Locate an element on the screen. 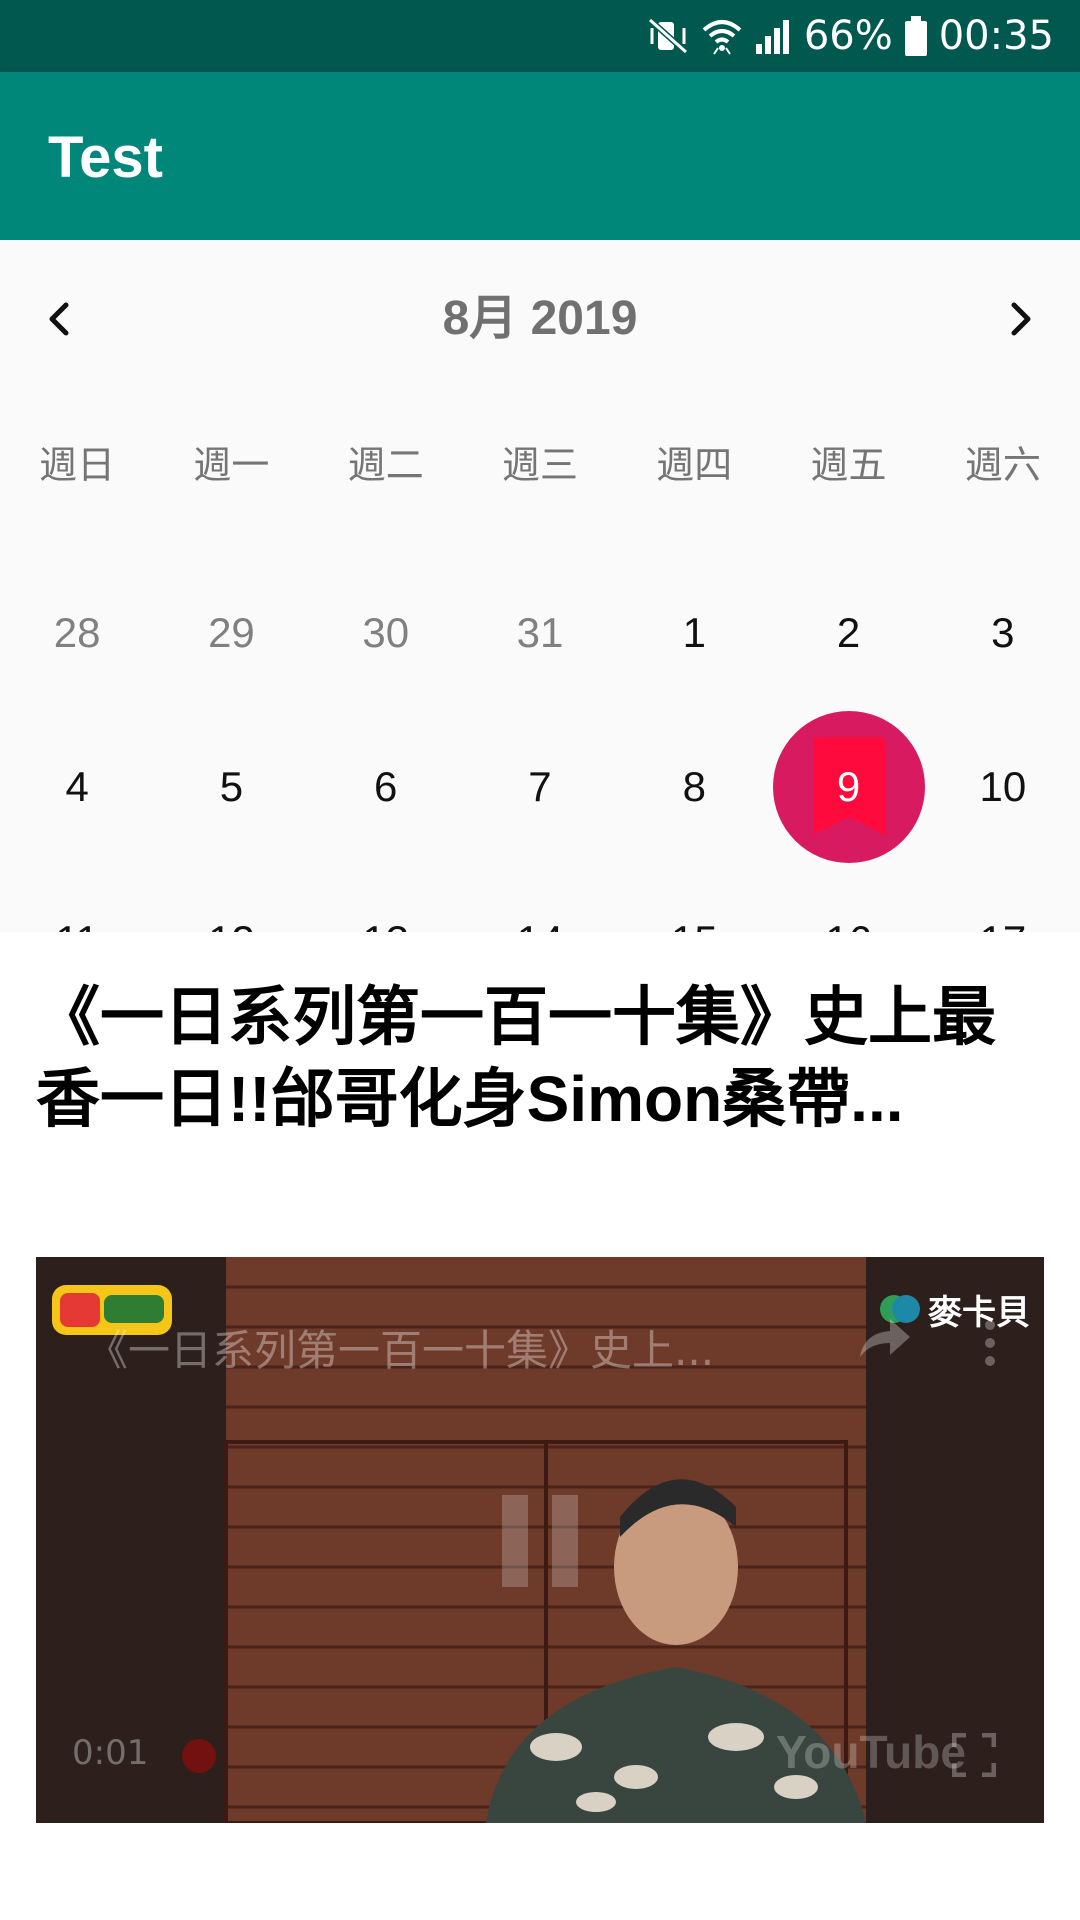 Image resolution: width=1080 pixels, height=1920 pixels. day-number: 29 is located at coordinates (231, 632).